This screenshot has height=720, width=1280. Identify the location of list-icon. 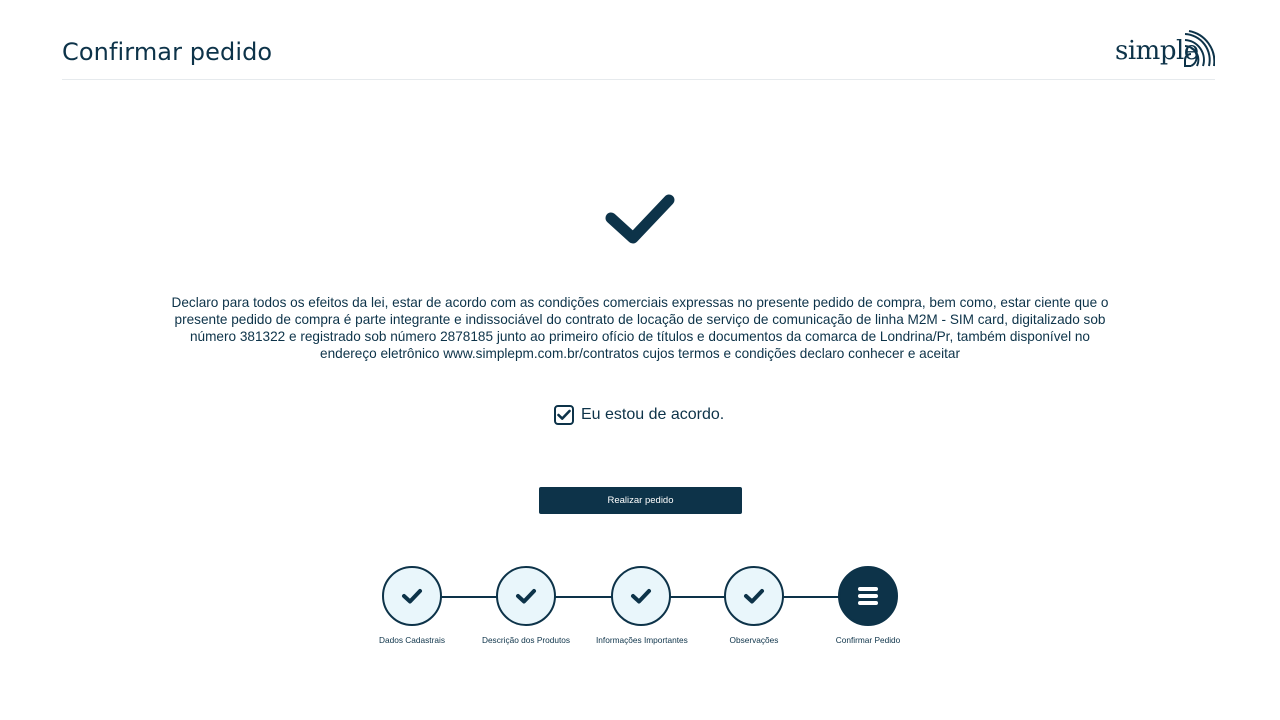
(868, 596).